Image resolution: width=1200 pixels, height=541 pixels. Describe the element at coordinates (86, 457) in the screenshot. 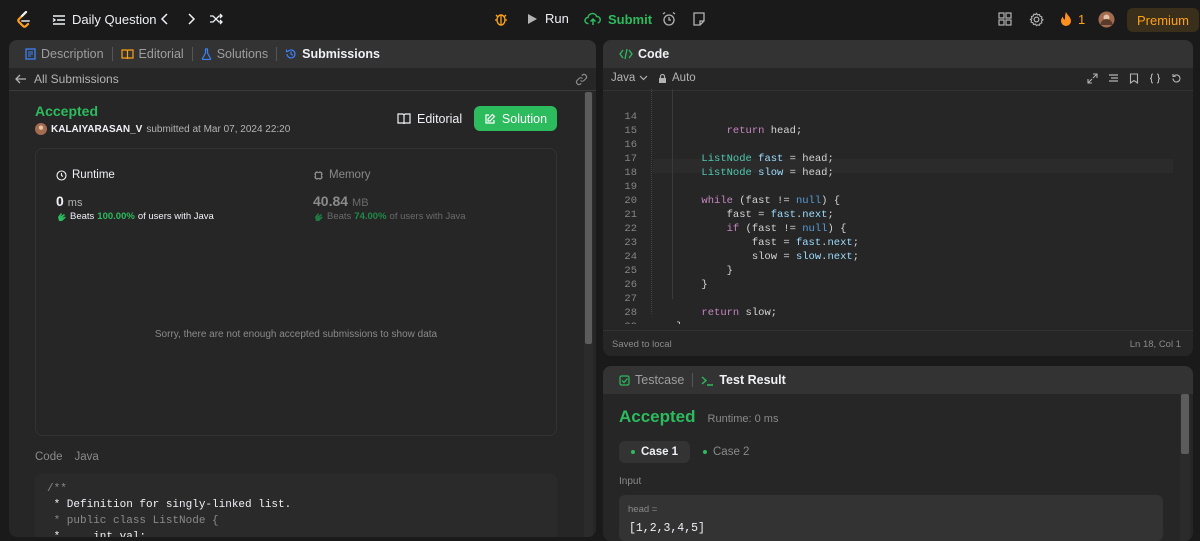

I see `code-language: Java` at that location.